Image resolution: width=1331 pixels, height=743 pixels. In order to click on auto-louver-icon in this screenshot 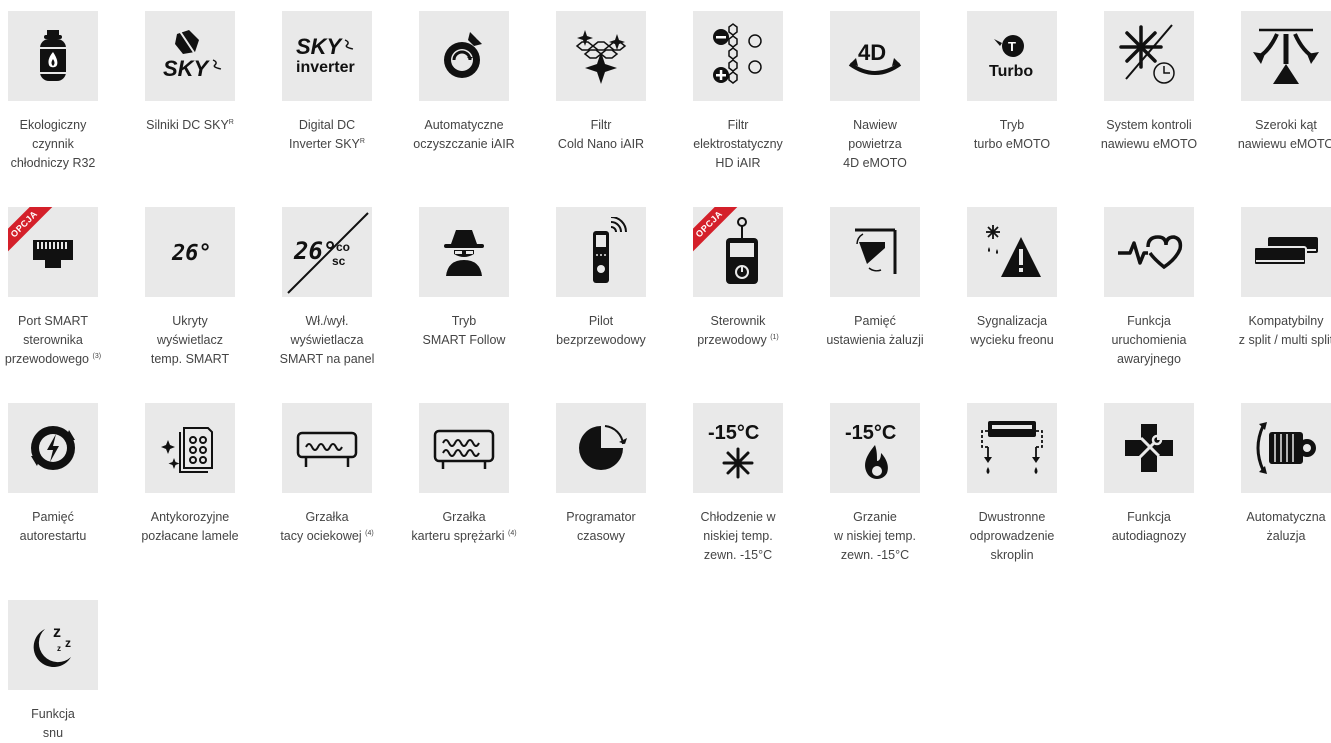, I will do `click(1286, 448)`.